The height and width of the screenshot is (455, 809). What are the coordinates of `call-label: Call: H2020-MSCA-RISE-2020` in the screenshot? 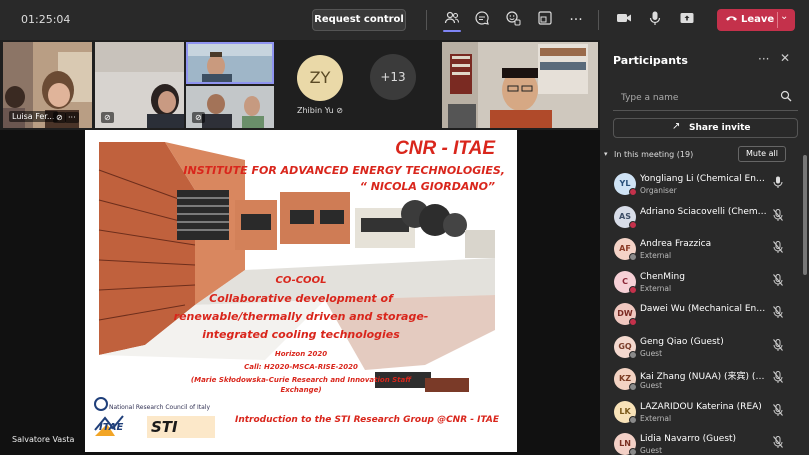 It's located at (301, 367).